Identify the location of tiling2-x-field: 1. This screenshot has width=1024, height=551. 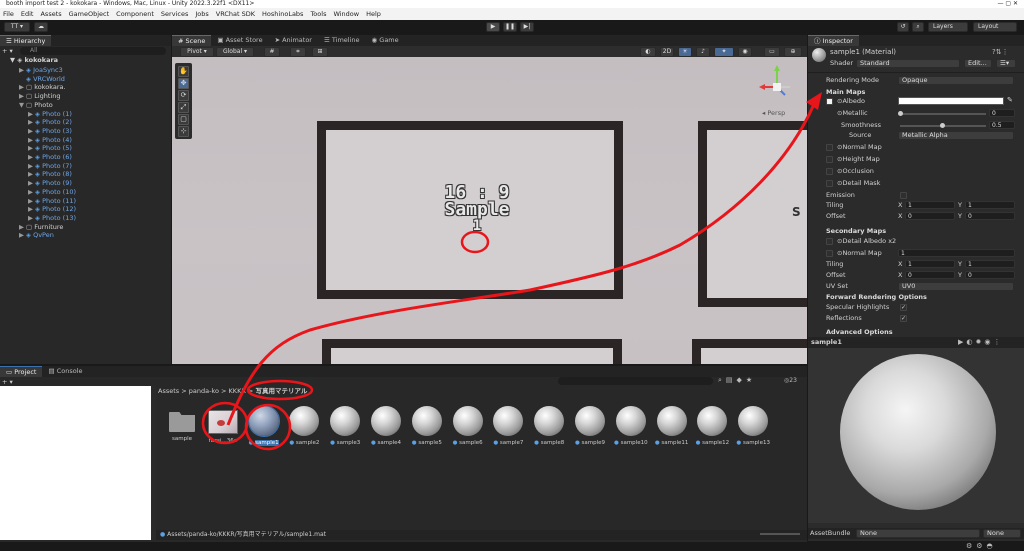
(930, 264).